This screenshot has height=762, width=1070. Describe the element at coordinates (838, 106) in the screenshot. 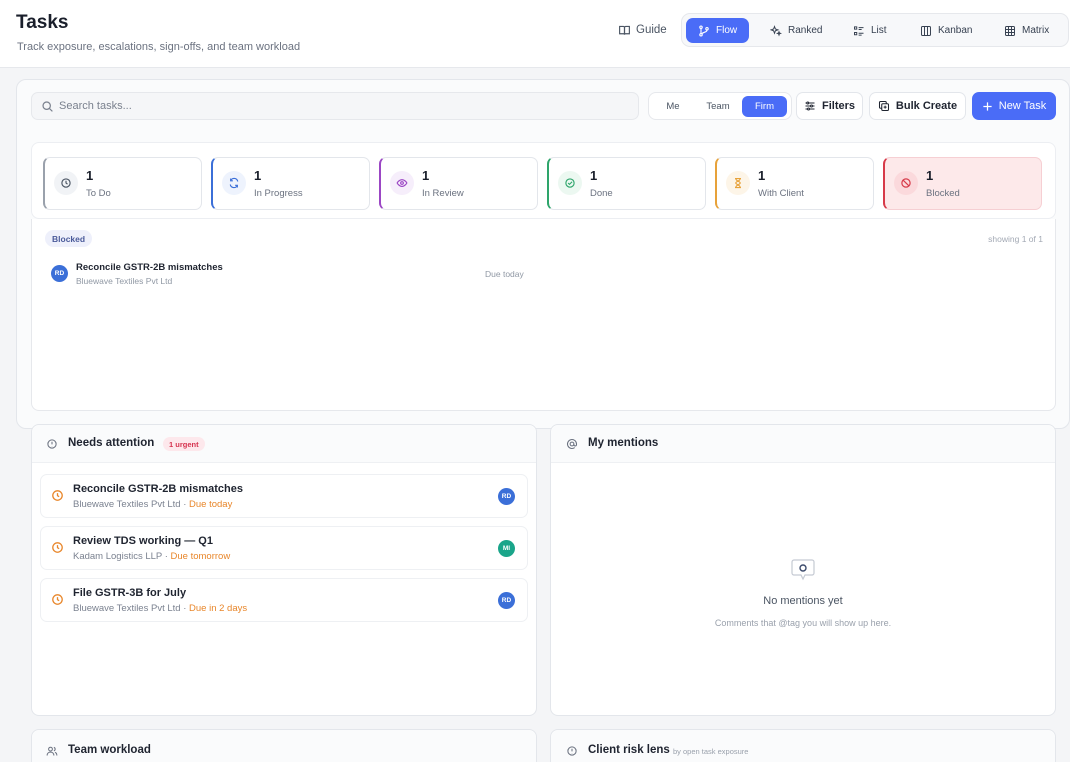

I see `filters-label: Filters` at that location.